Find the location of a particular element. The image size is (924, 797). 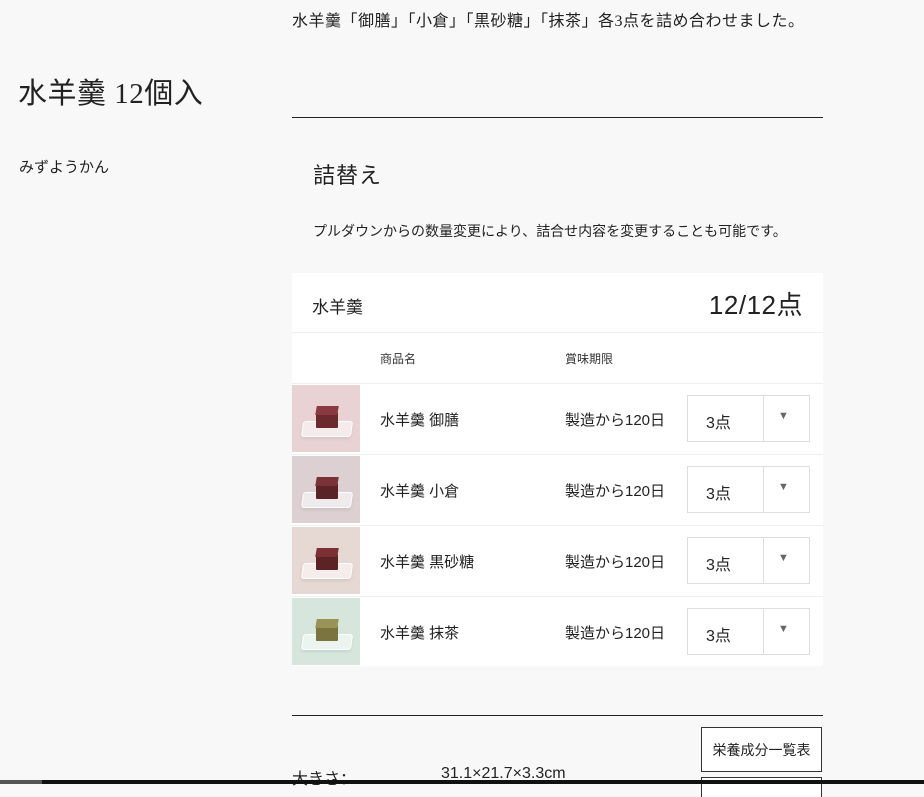

set-count: 12/12点 is located at coordinates (755, 305).